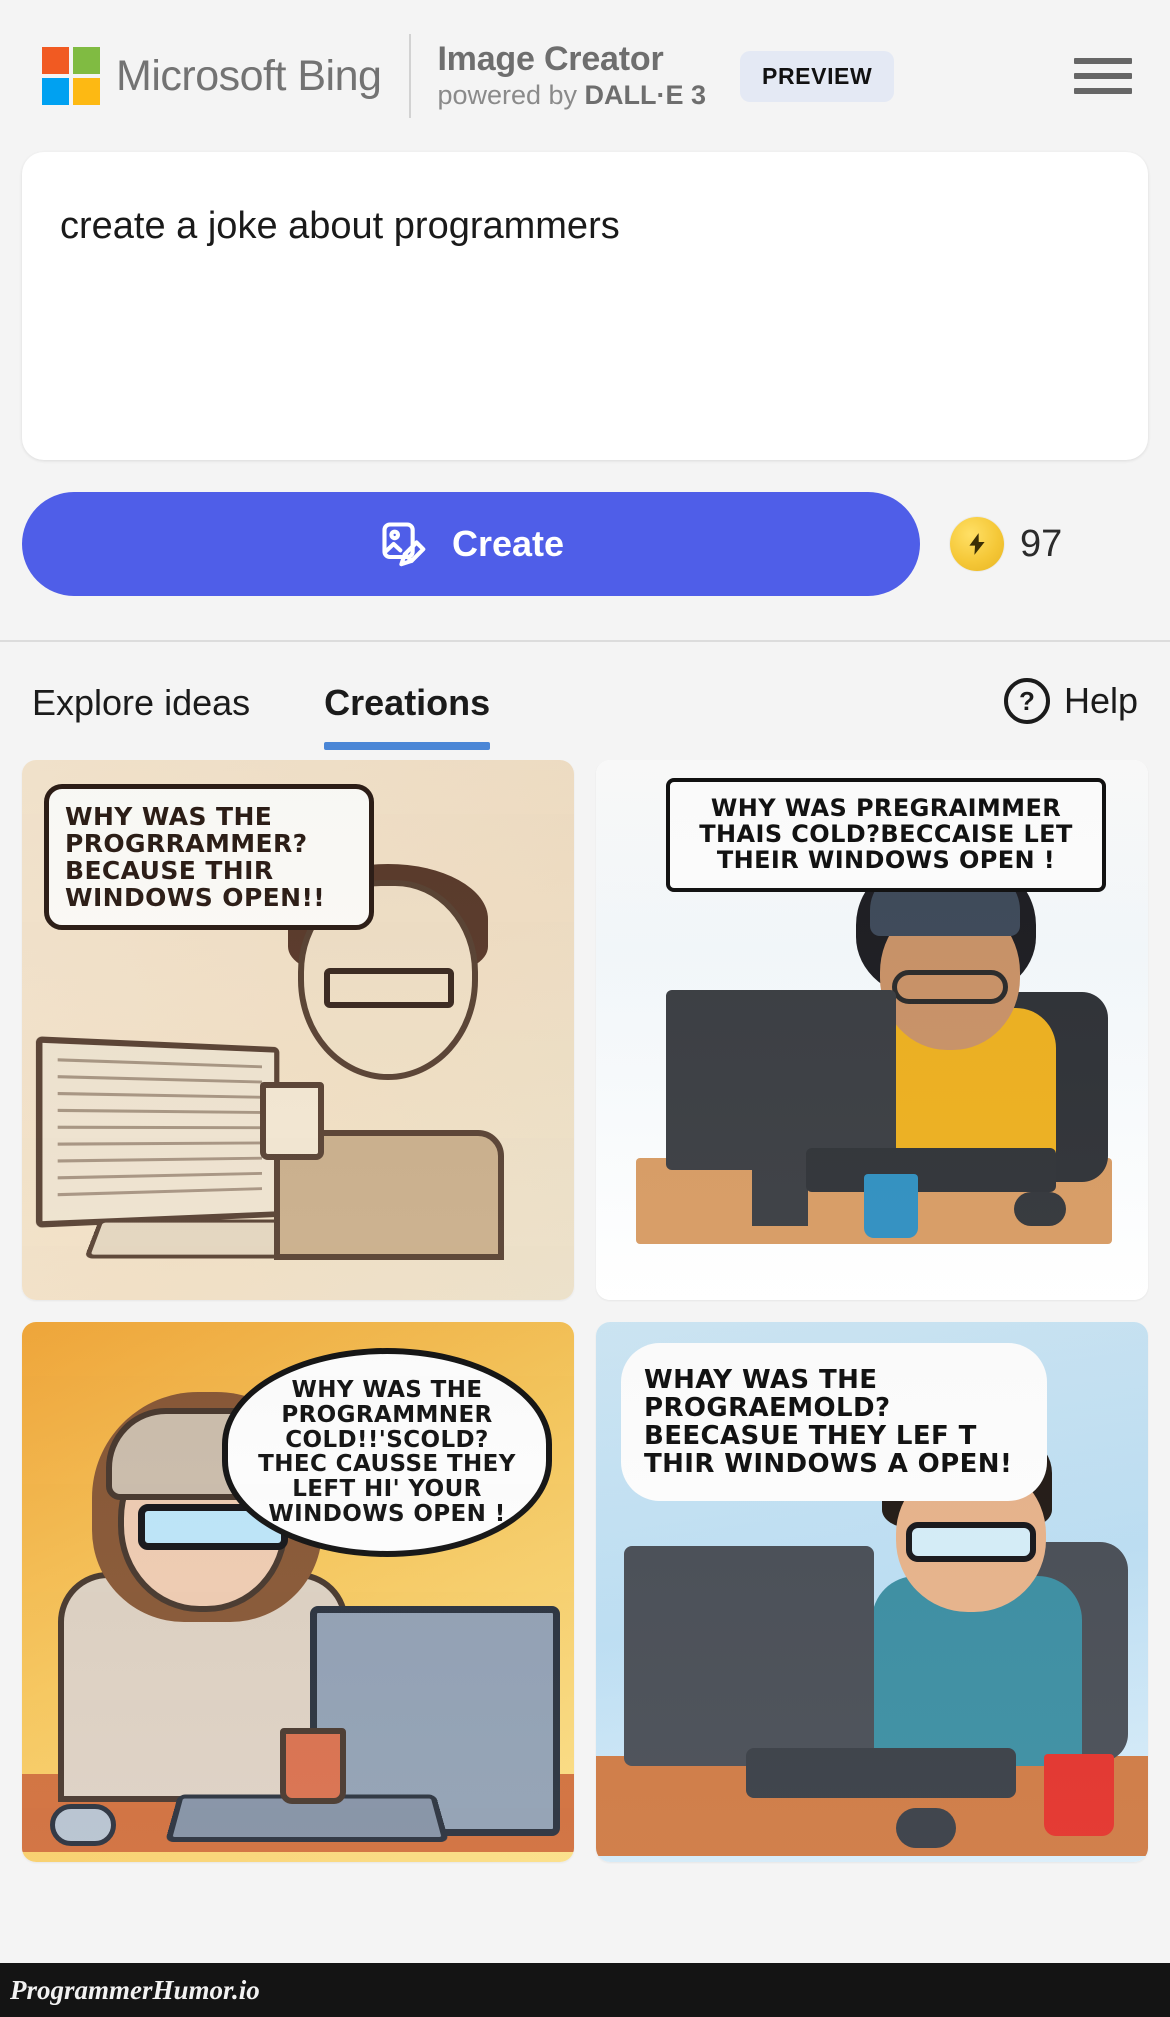 The height and width of the screenshot is (2017, 1170). I want to click on help-button: ? Help, so click(1070, 701).